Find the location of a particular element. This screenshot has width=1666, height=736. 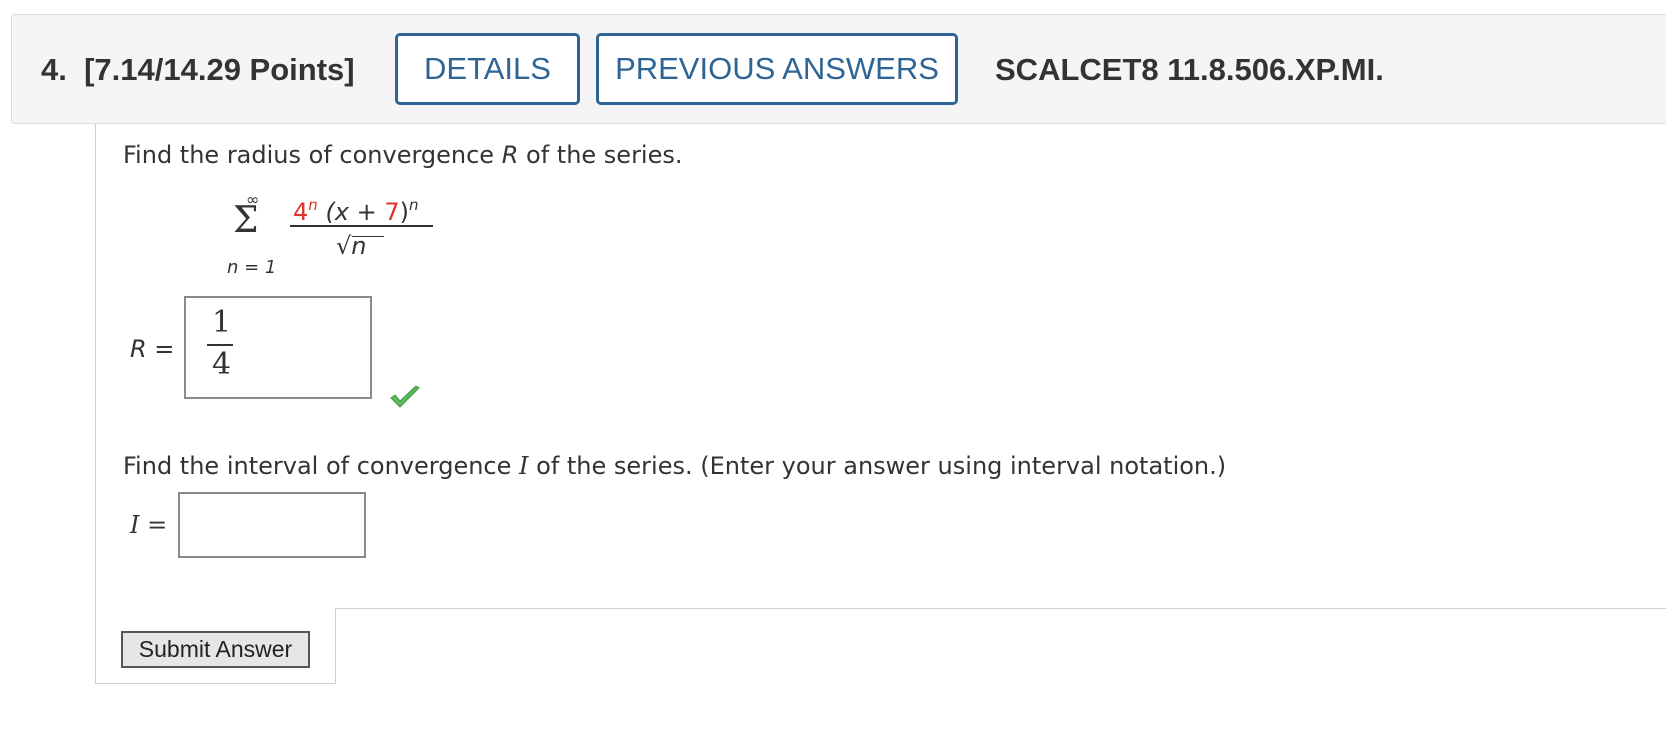

question-frame-divider is located at coordinates (1000, 608).